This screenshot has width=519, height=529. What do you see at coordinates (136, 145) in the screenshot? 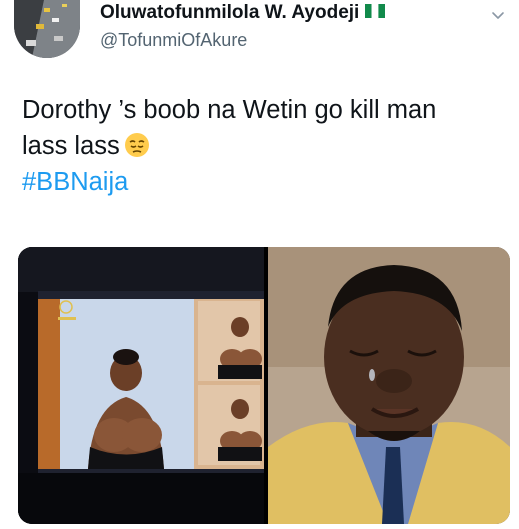
I see `pensive-face-emoji-icon` at bounding box center [136, 145].